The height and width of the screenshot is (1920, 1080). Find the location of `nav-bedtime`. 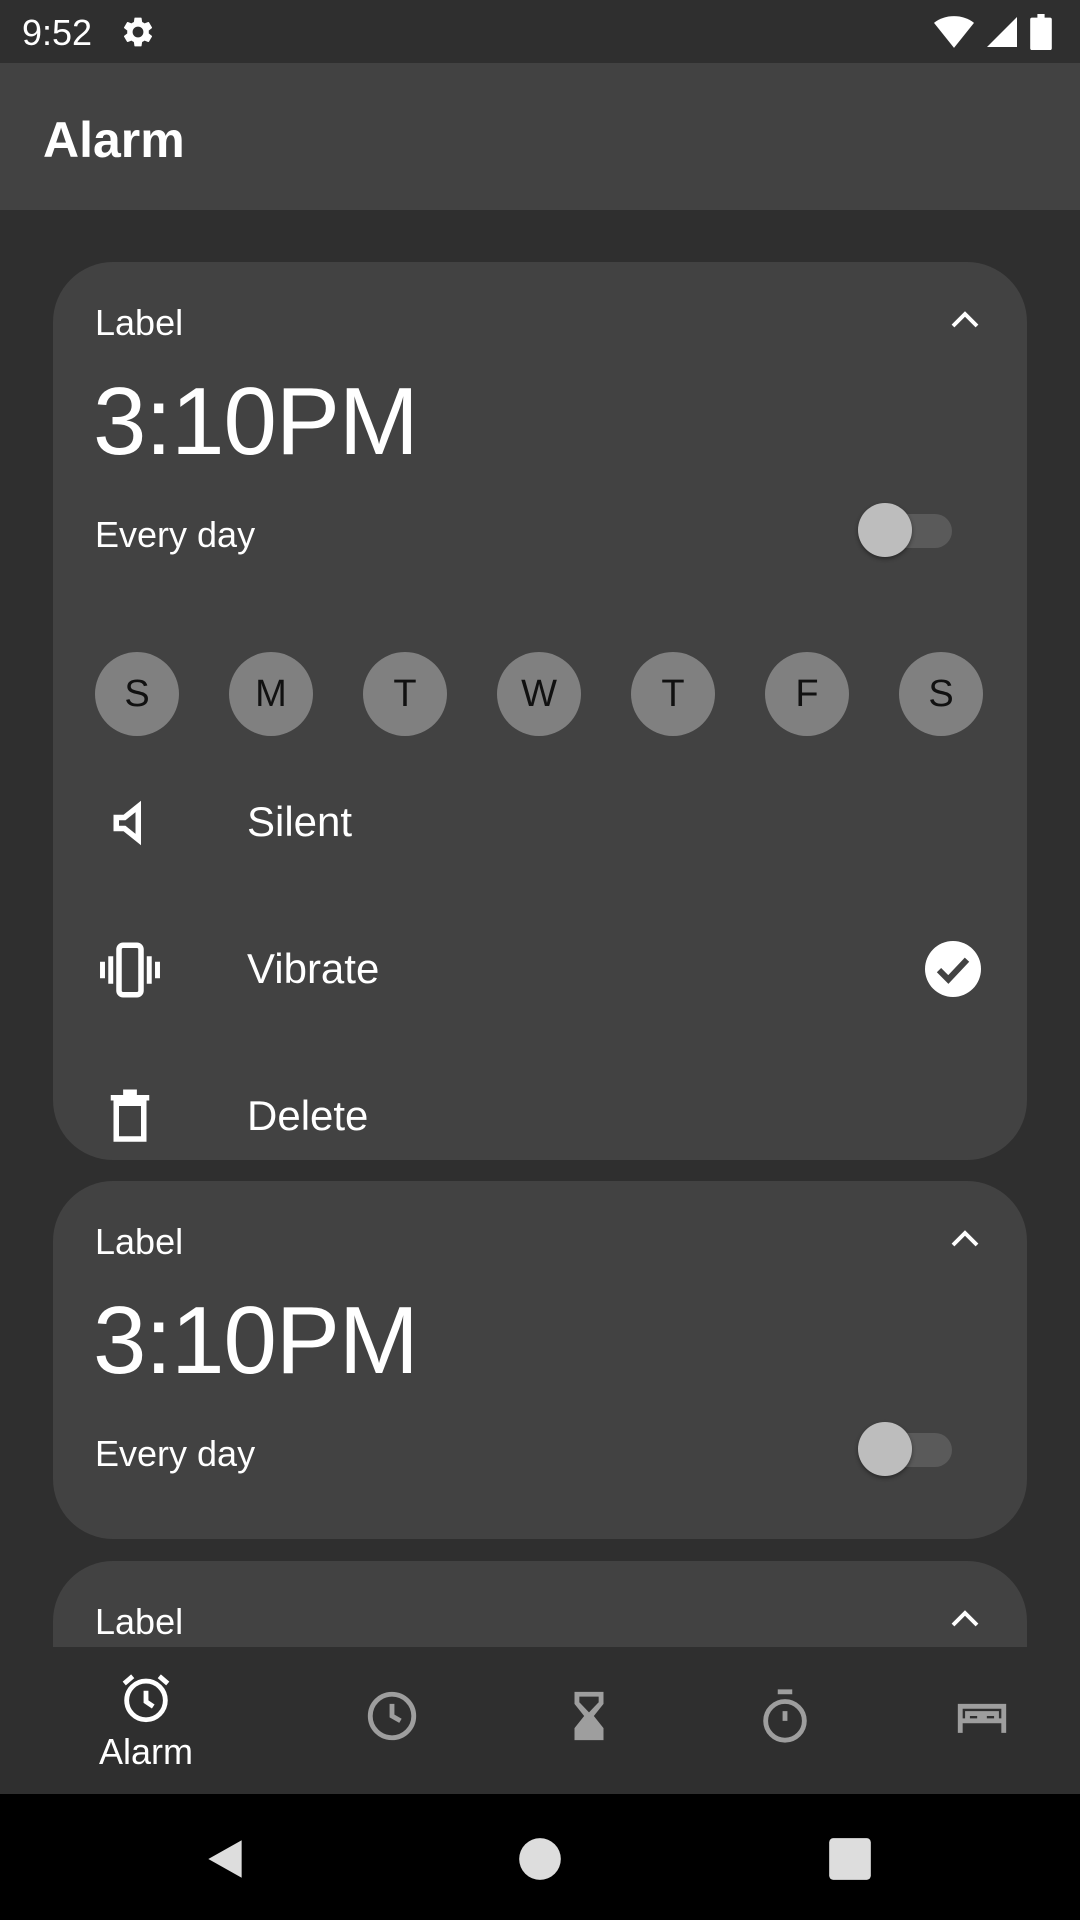

nav-bedtime is located at coordinates (977, 1720).